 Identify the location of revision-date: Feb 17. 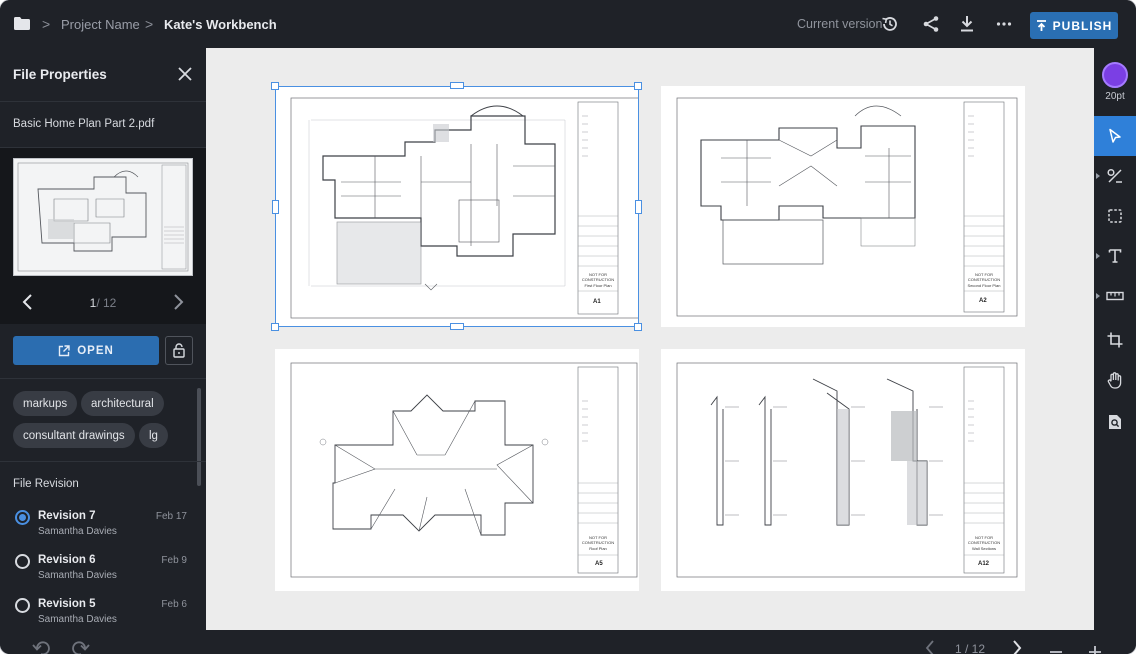
(171, 516).